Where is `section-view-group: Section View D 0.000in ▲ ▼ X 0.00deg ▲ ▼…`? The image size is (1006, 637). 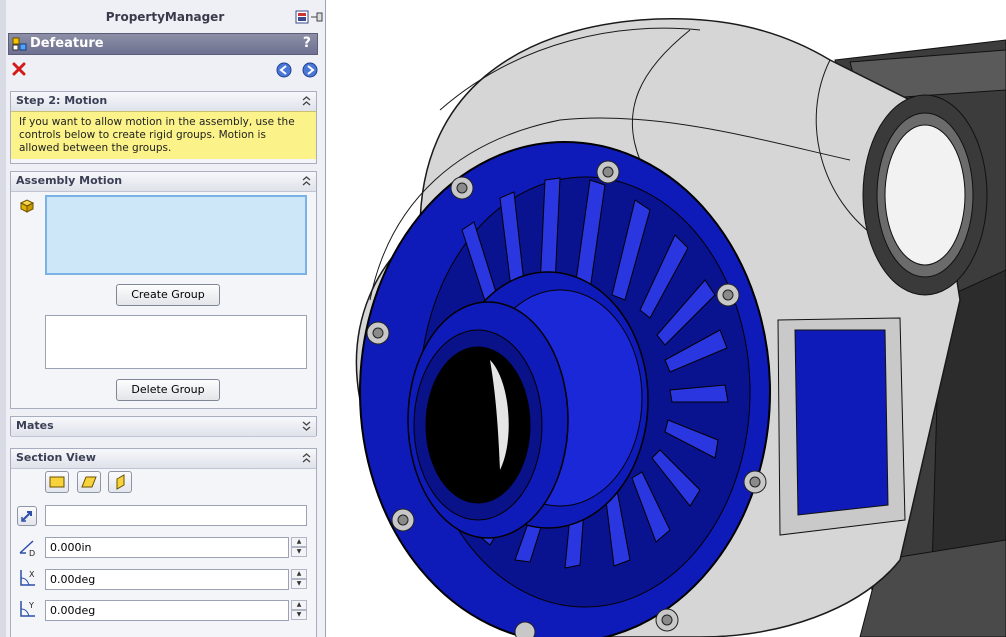
section-view-group: Section View D 0.000in ▲ ▼ X 0.00deg ▲ ▼… is located at coordinates (163, 542).